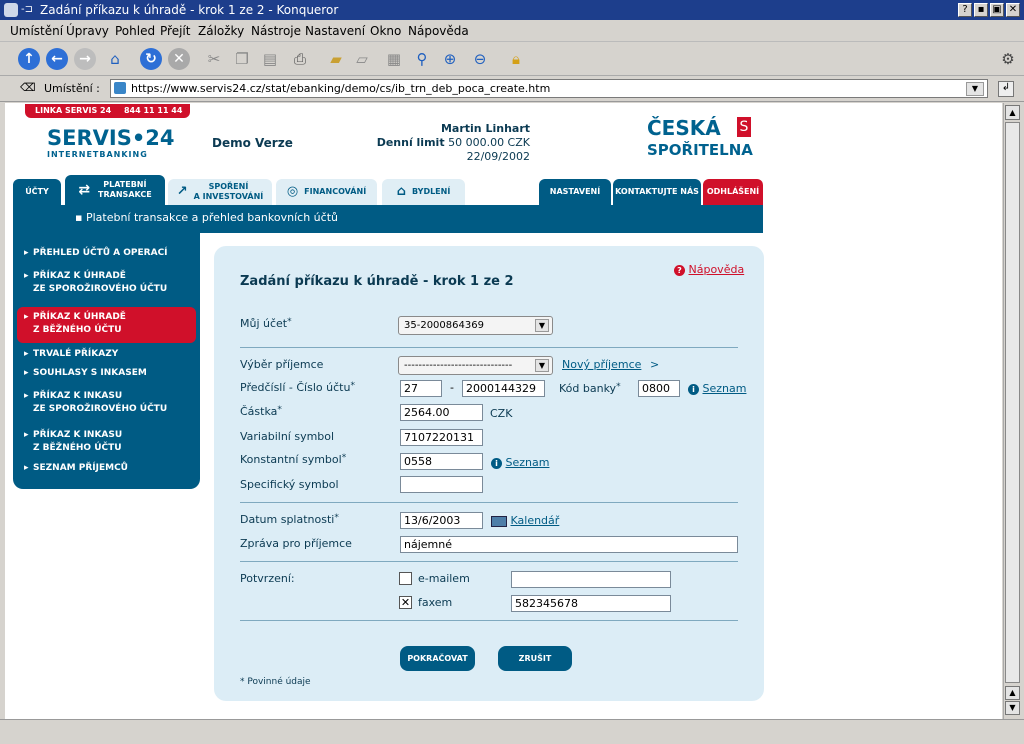 The height and width of the screenshot is (744, 1024). Describe the element at coordinates (336, 59) in the screenshot. I see `new-folder-icon: ▰` at that location.